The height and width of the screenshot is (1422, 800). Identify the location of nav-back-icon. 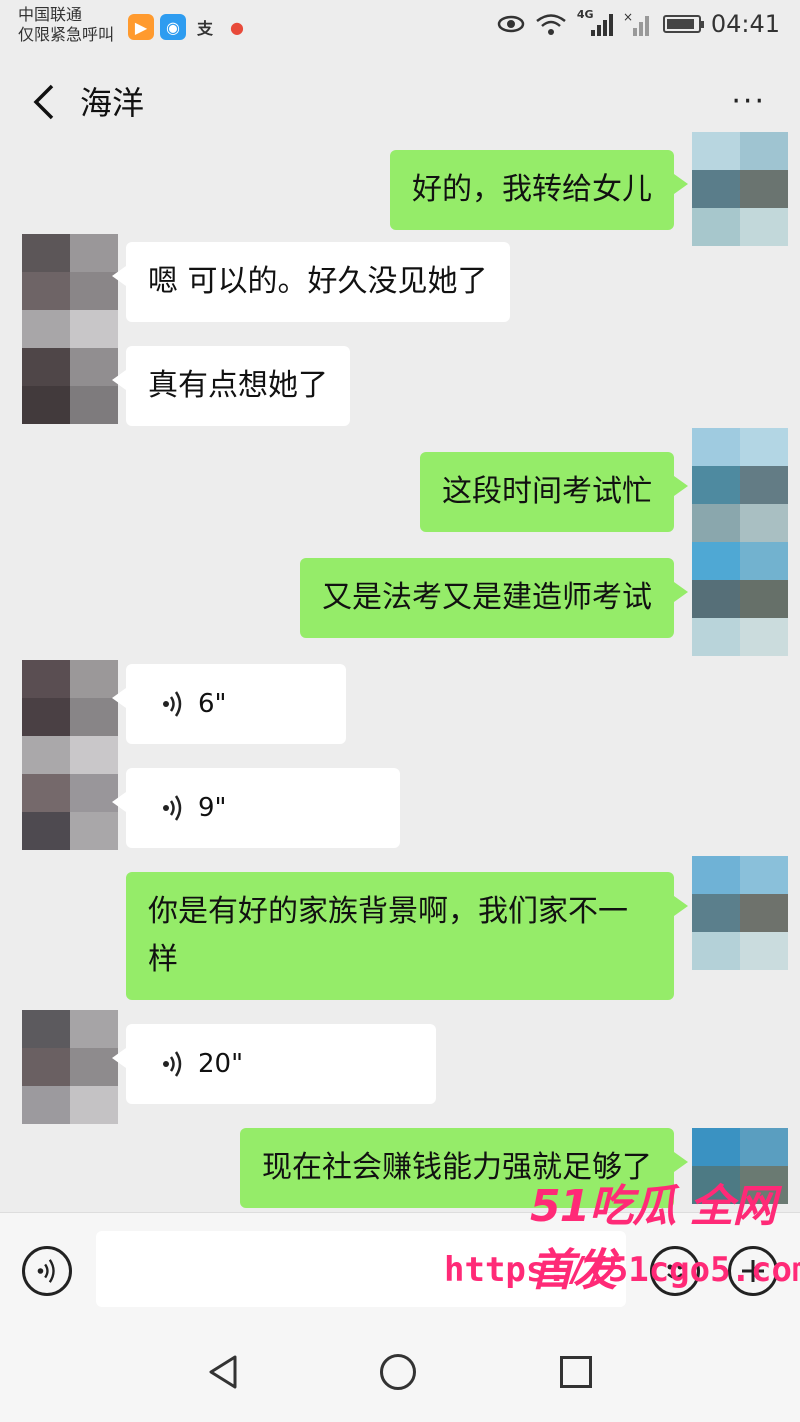
(223, 1372).